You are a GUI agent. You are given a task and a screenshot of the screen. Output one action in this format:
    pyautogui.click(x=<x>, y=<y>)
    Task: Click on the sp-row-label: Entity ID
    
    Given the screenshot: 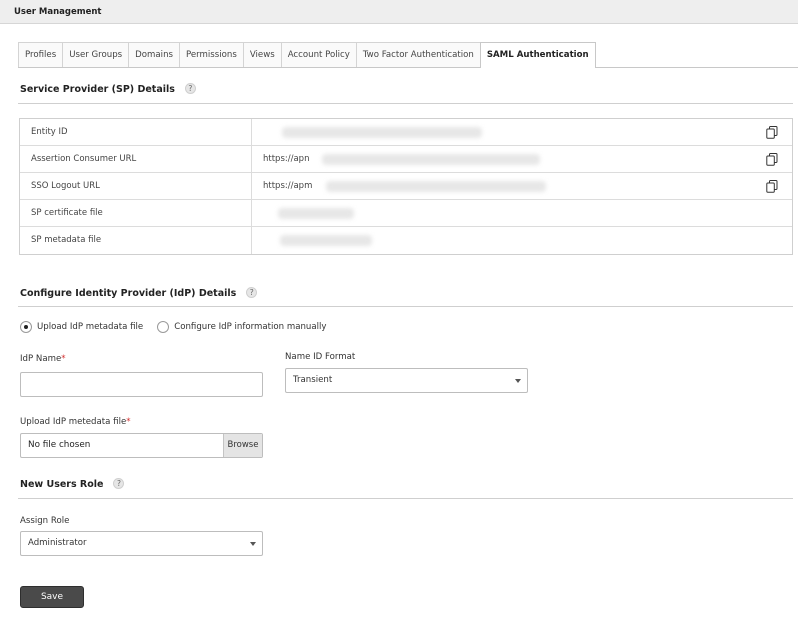 What is the action you would take?
    pyautogui.click(x=136, y=132)
    